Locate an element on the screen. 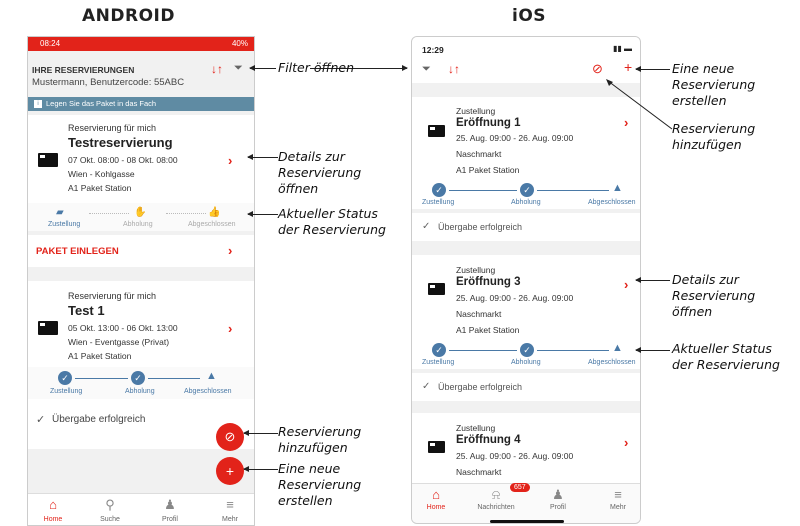 Image resolution: width=800 pixels, height=526 pixels. page-title: IHRE RESERVIERUNGEN is located at coordinates (83, 70).